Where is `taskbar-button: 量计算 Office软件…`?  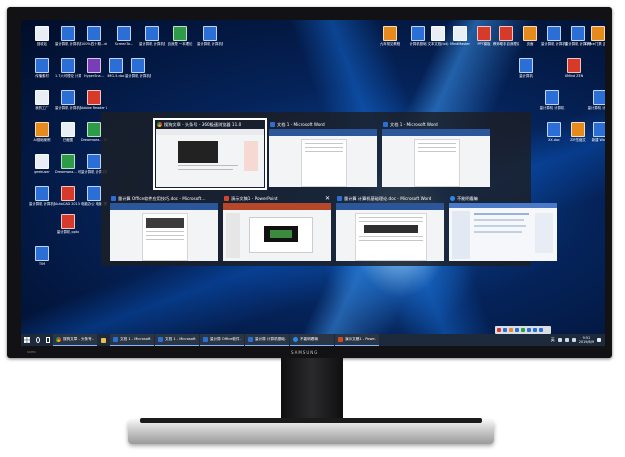 taskbar-button: 量计算 Office软件… is located at coordinates (222, 340).